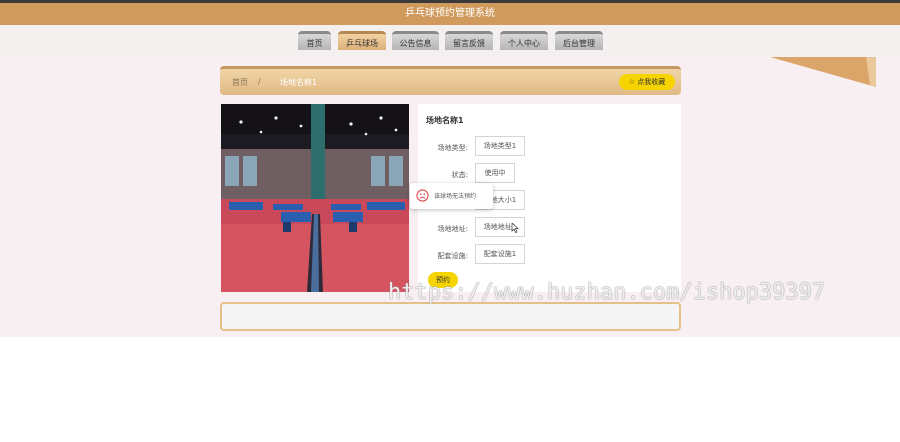  Describe the element at coordinates (500, 146) in the screenshot. I see `court-type-value: 场地类型1` at that location.